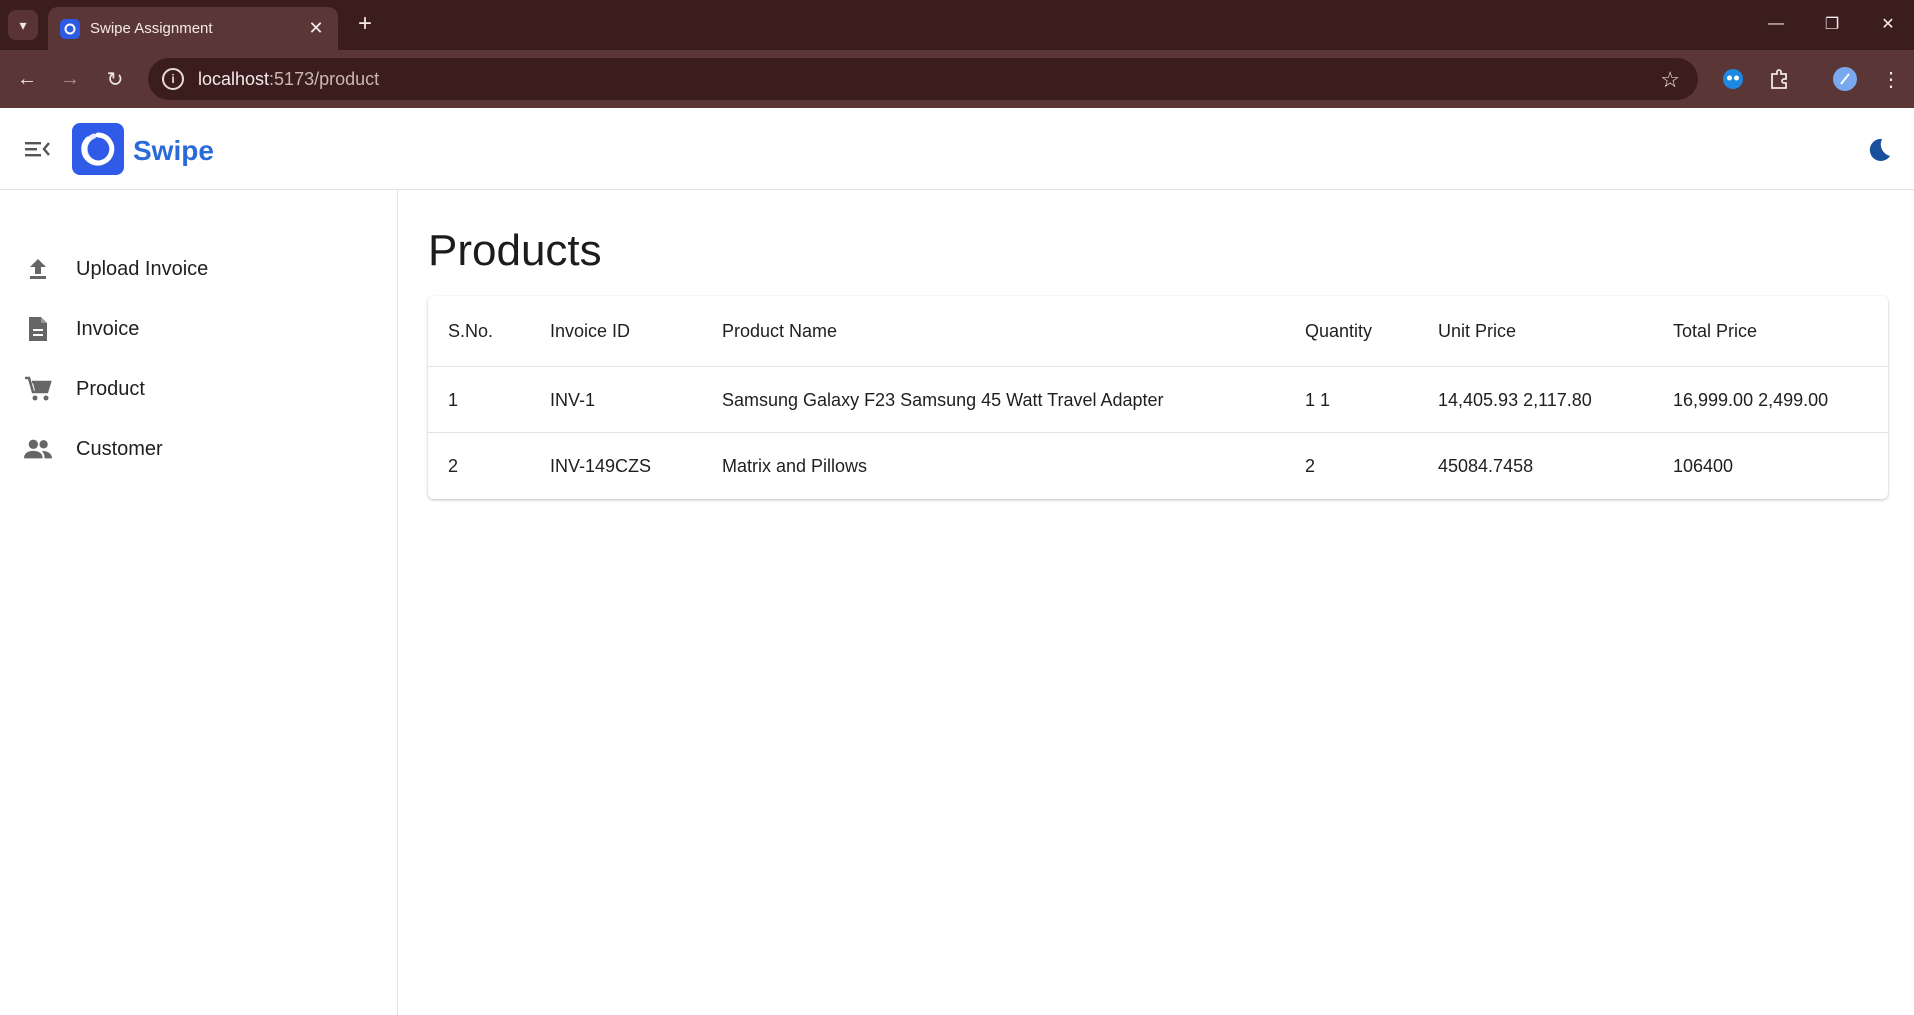  I want to click on back-arrow-icon: ←, so click(27, 79).